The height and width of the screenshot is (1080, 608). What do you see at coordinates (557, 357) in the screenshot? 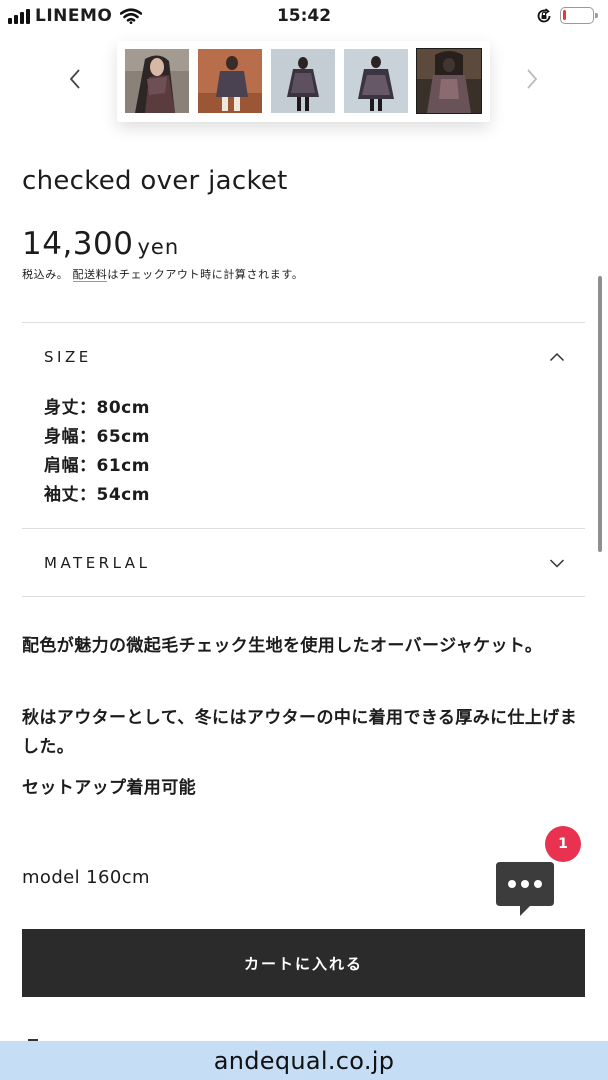
I see `chevron-up-icon` at bounding box center [557, 357].